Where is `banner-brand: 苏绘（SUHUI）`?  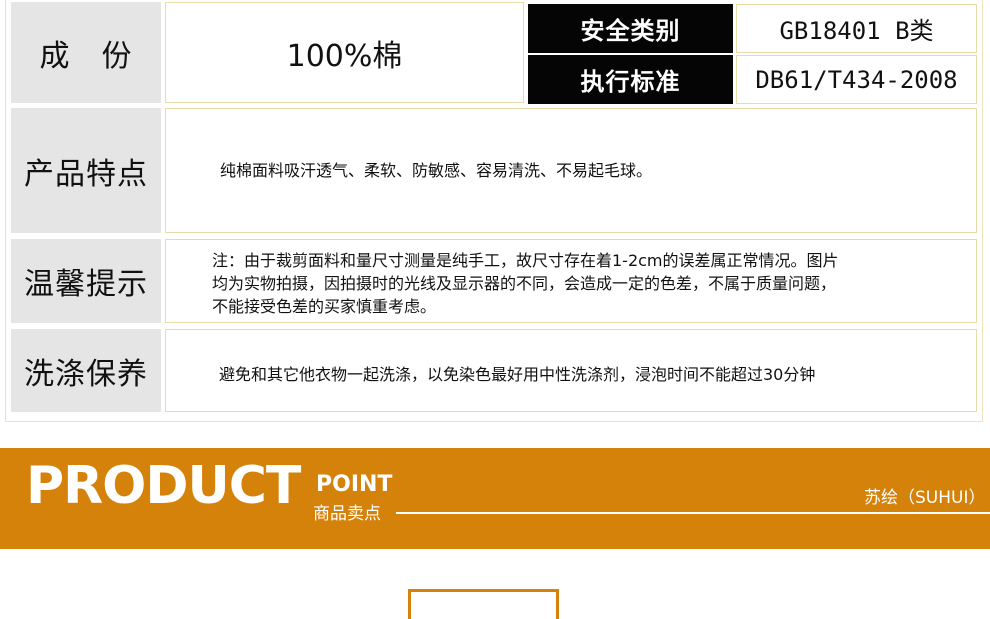
banner-brand: 苏绘（SUHUI） is located at coordinates (925, 498).